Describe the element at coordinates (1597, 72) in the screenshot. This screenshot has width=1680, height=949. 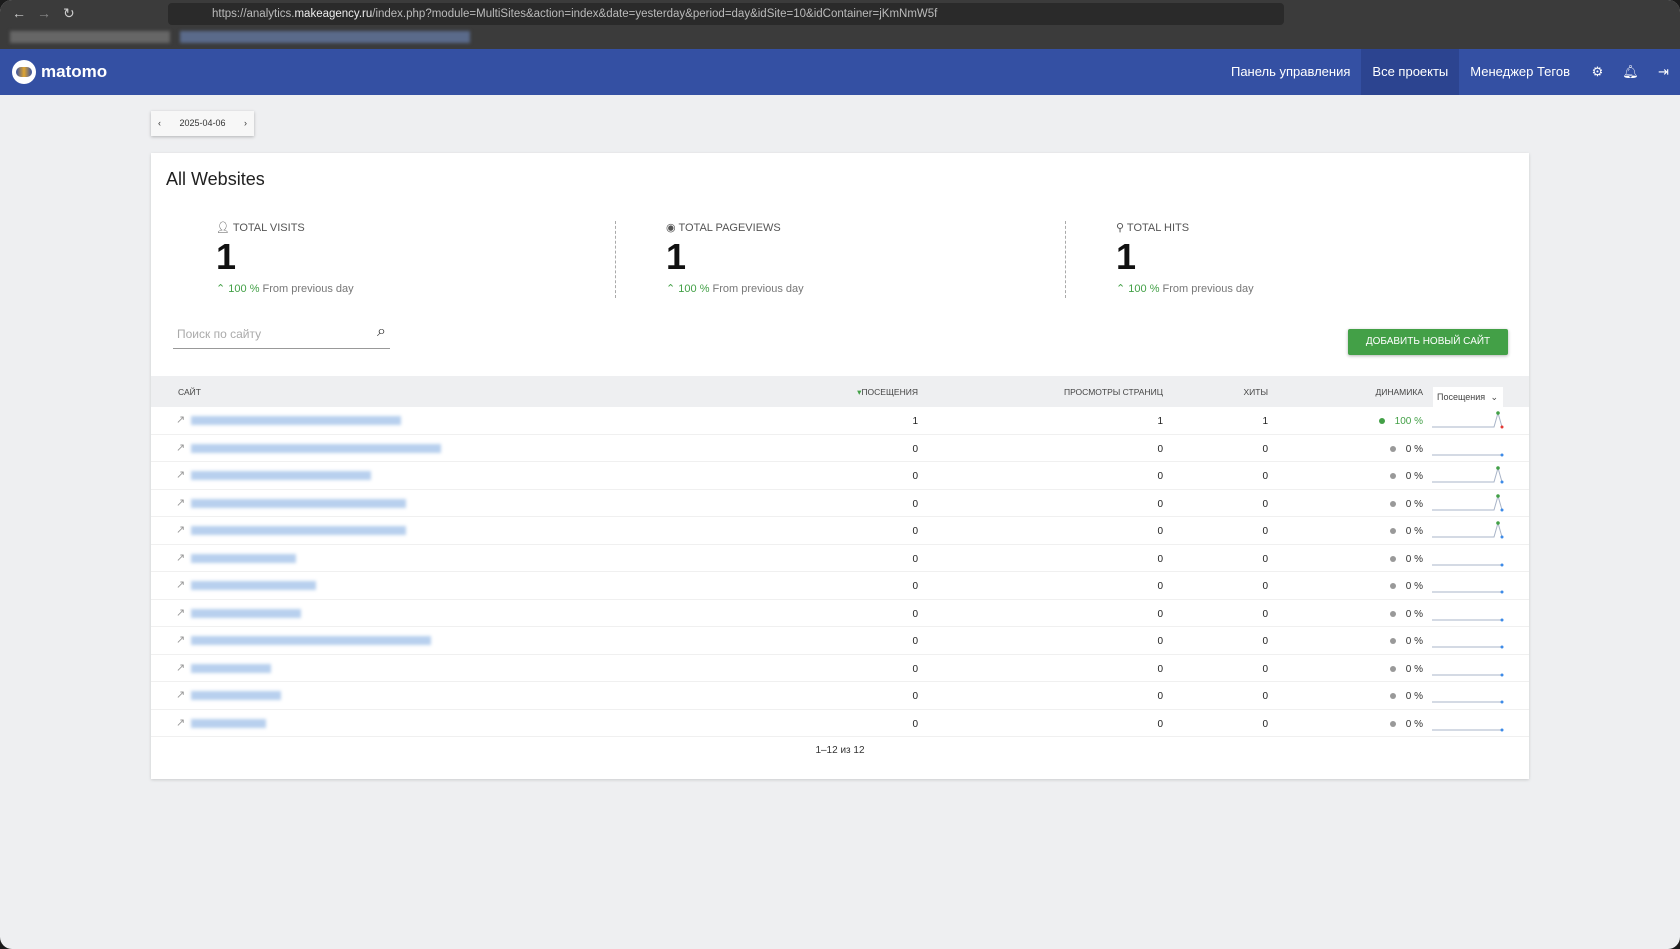
I see `gear-icon: ⚙` at that location.